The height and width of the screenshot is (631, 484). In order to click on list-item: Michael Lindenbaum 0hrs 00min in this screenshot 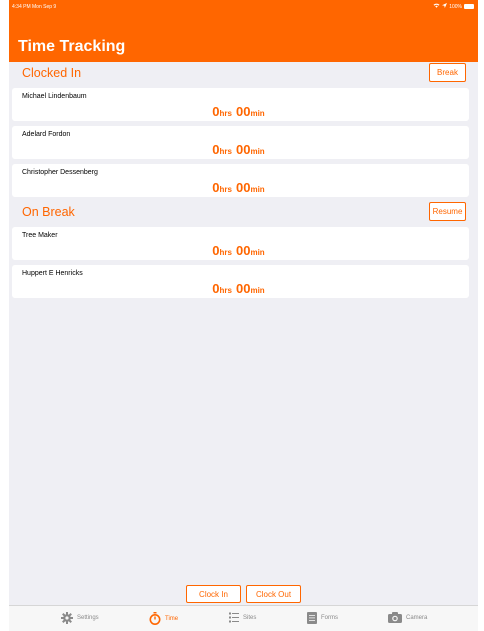, I will do `click(240, 104)`.